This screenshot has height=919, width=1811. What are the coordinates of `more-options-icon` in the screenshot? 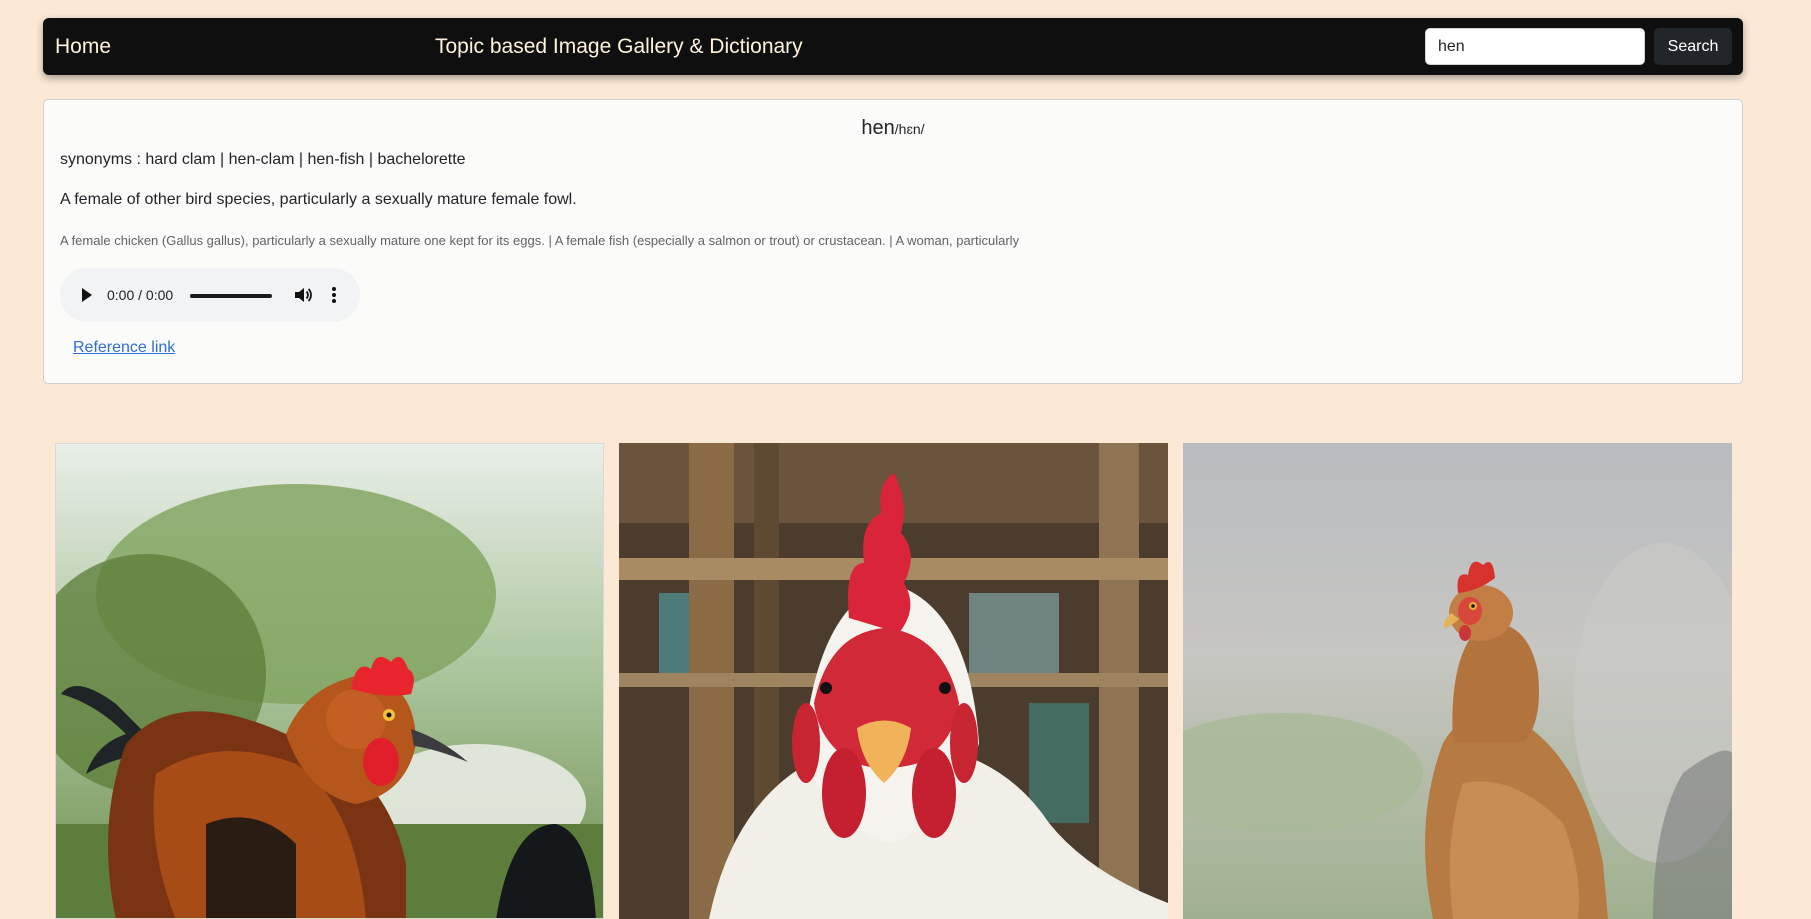 It's located at (334, 295).